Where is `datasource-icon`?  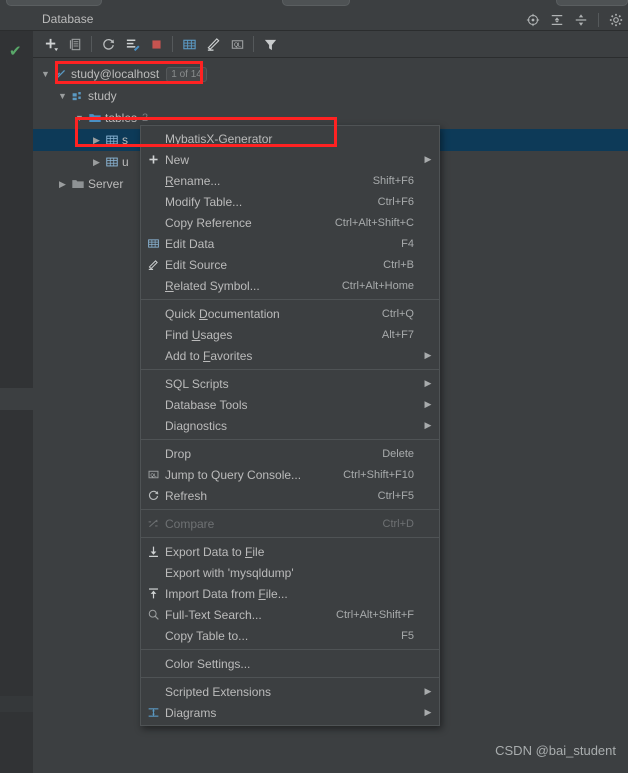 datasource-icon is located at coordinates (60, 74).